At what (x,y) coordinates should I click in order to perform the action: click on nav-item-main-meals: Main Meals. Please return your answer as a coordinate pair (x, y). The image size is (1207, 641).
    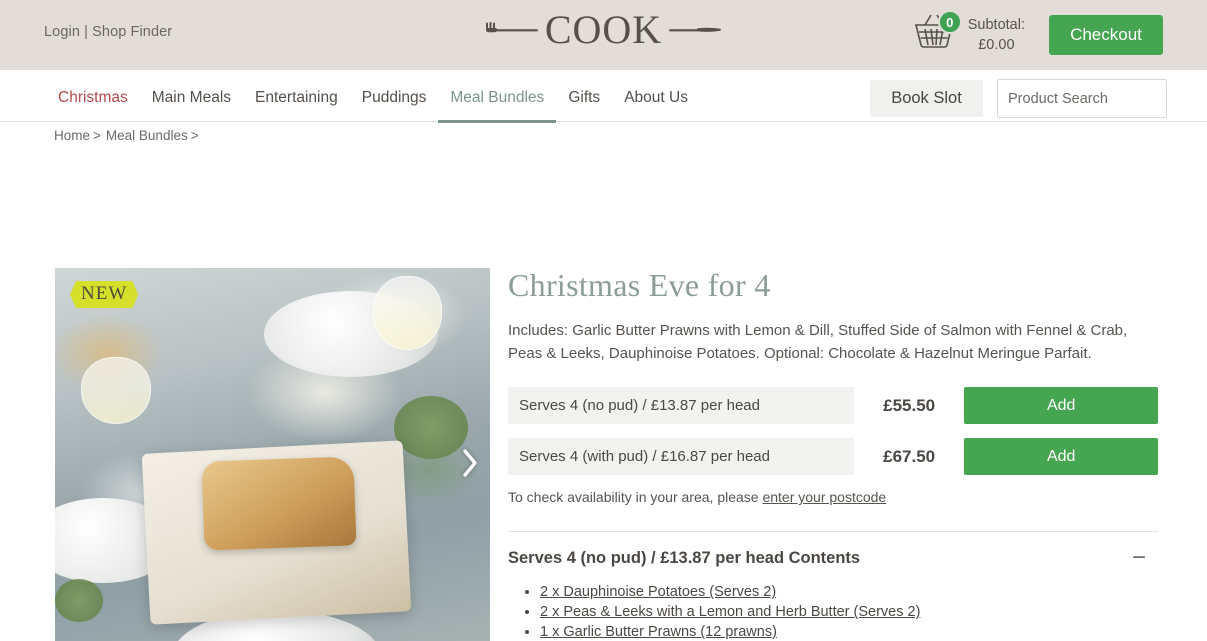
    Looking at the image, I should click on (191, 106).